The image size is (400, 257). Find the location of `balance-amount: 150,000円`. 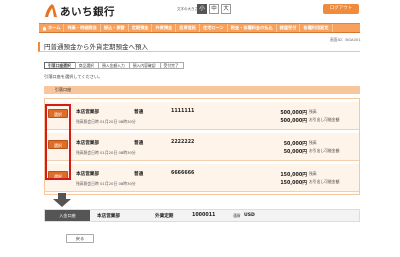

balance-amount: 150,000円 is located at coordinates (293, 175).